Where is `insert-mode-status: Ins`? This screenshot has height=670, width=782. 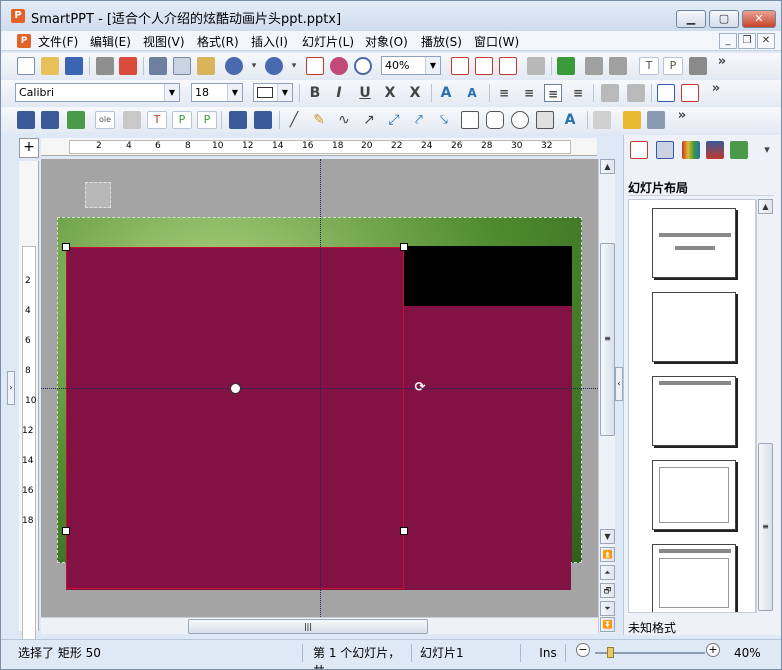
insert-mode-status: Ins is located at coordinates (547, 653).